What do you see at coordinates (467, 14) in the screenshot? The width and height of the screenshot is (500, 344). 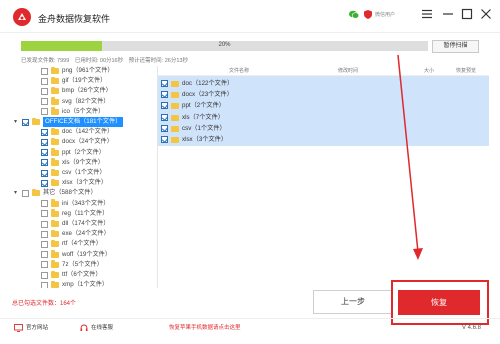 I see `maximize-icon` at bounding box center [467, 14].